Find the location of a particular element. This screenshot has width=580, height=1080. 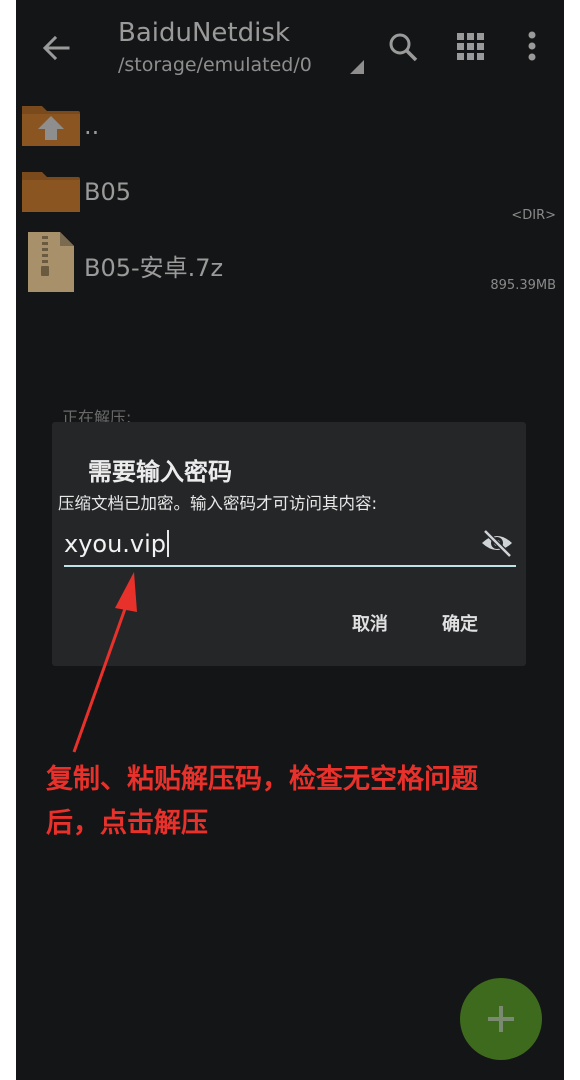

search-button is located at coordinates (403, 47).